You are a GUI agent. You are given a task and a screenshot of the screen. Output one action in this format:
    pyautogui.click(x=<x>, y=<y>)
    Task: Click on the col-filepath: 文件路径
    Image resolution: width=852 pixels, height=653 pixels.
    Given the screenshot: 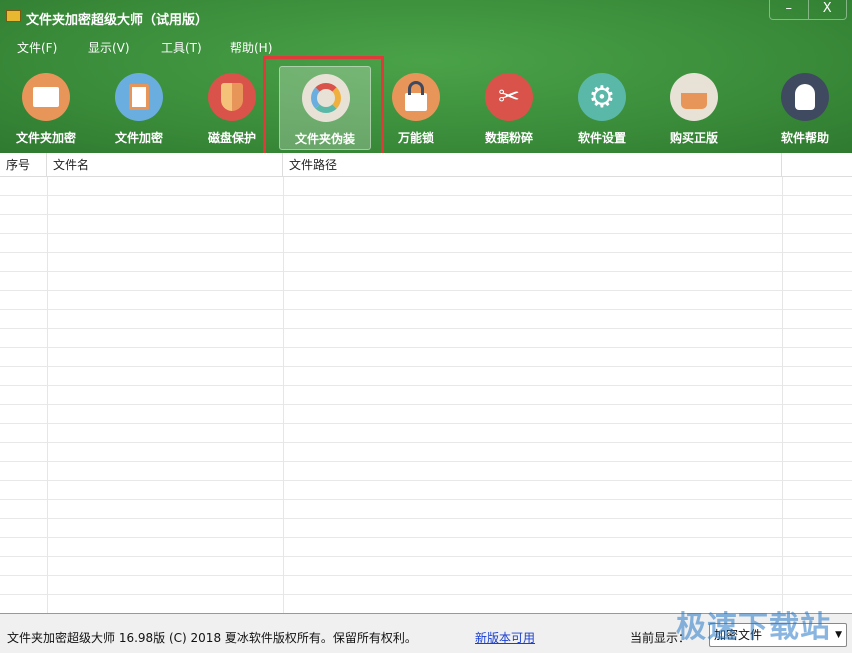 What is the action you would take?
    pyautogui.click(x=532, y=165)
    